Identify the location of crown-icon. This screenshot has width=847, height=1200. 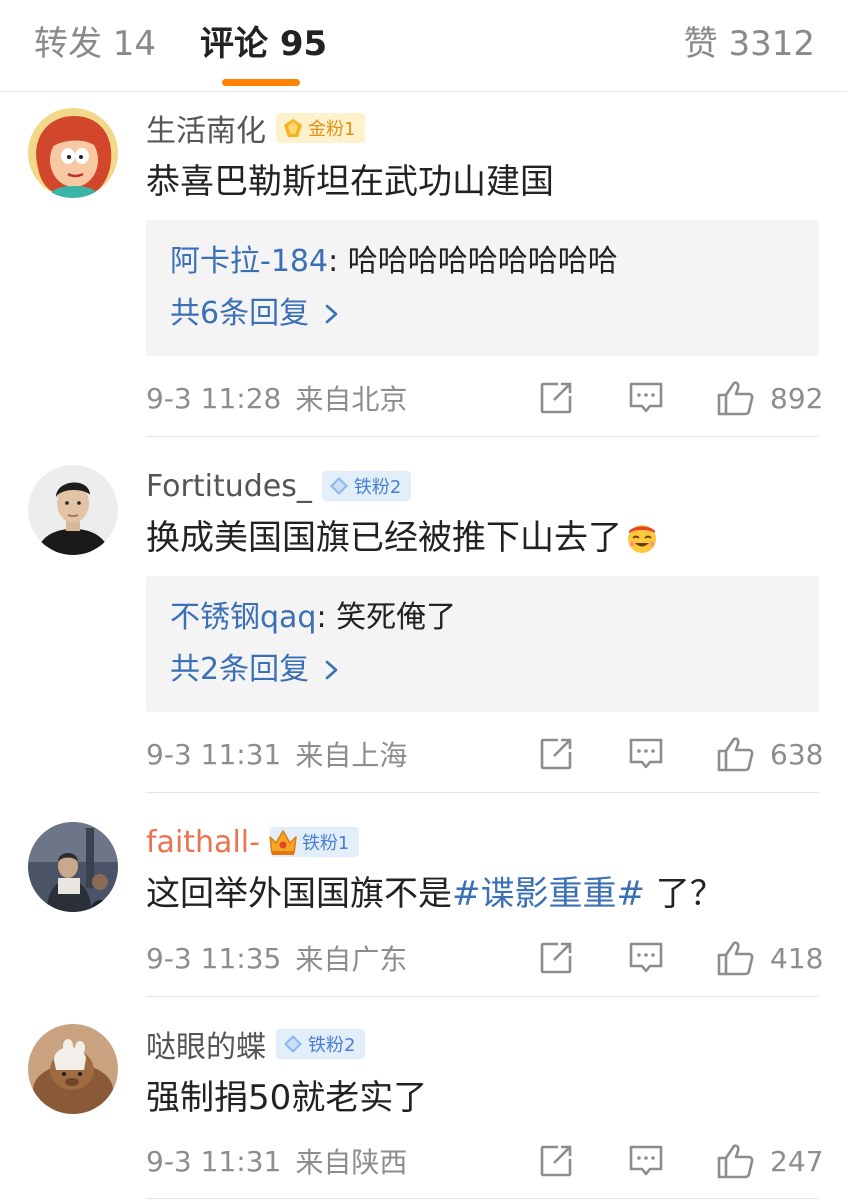
(283, 842).